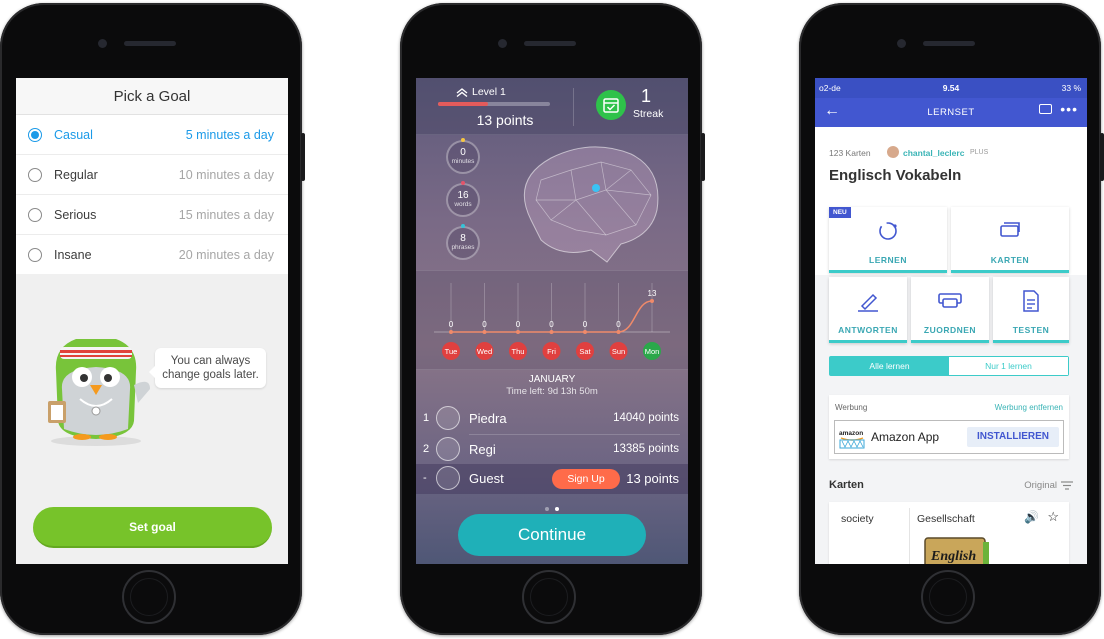  Describe the element at coordinates (868, 302) in the screenshot. I see `pencil-write-icon` at that location.